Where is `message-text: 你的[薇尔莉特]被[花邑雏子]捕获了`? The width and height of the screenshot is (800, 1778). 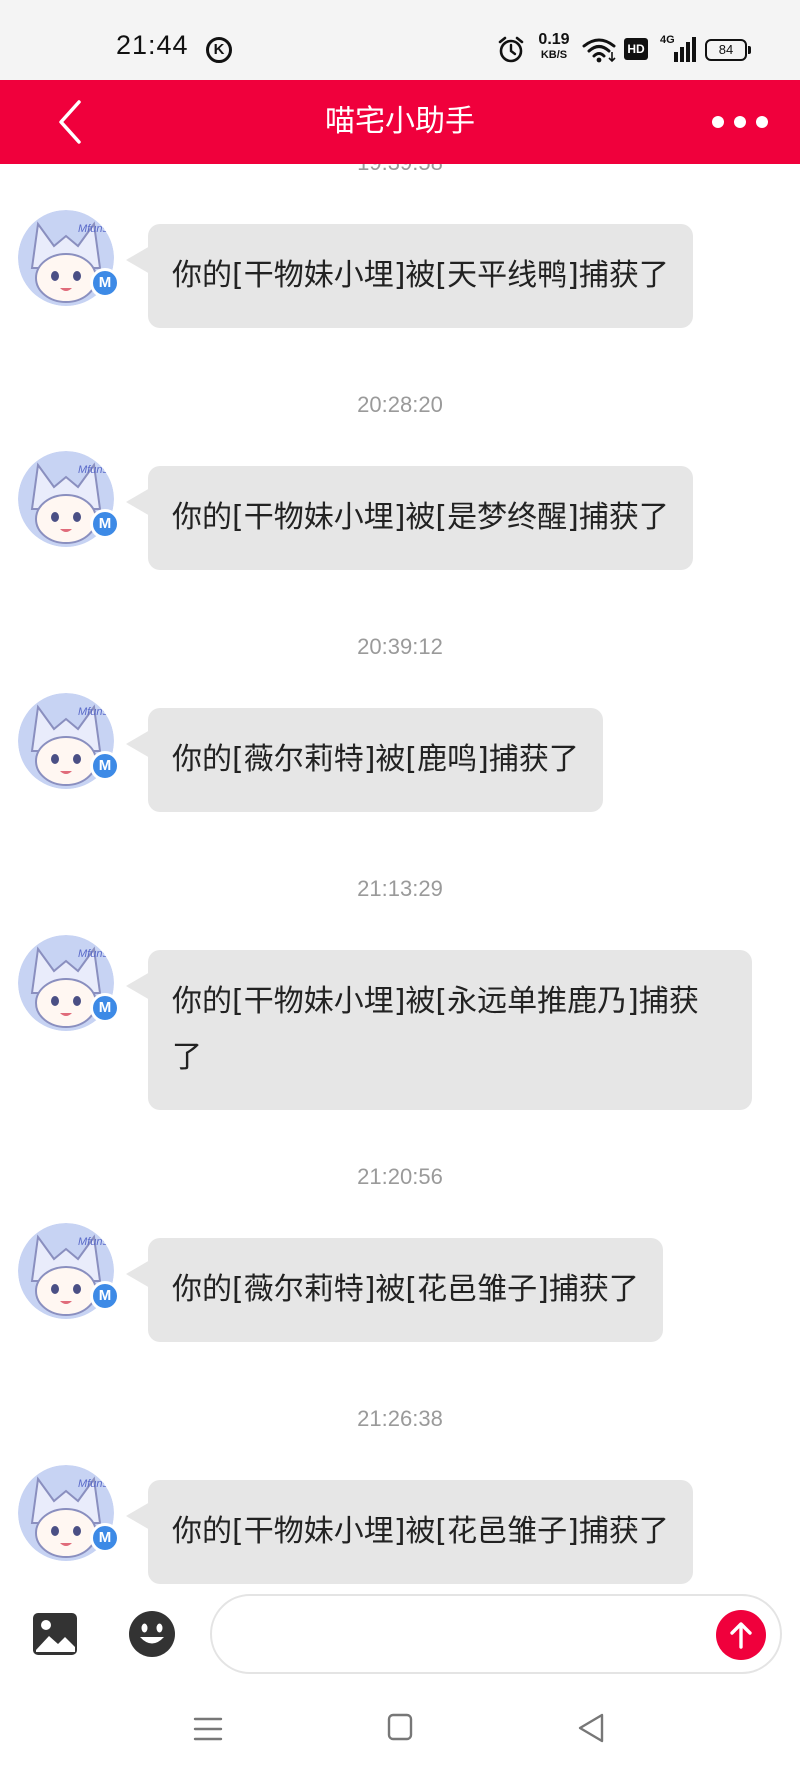 message-text: 你的[薇尔莉特]被[花邑雏子]捕获了 is located at coordinates (405, 1289).